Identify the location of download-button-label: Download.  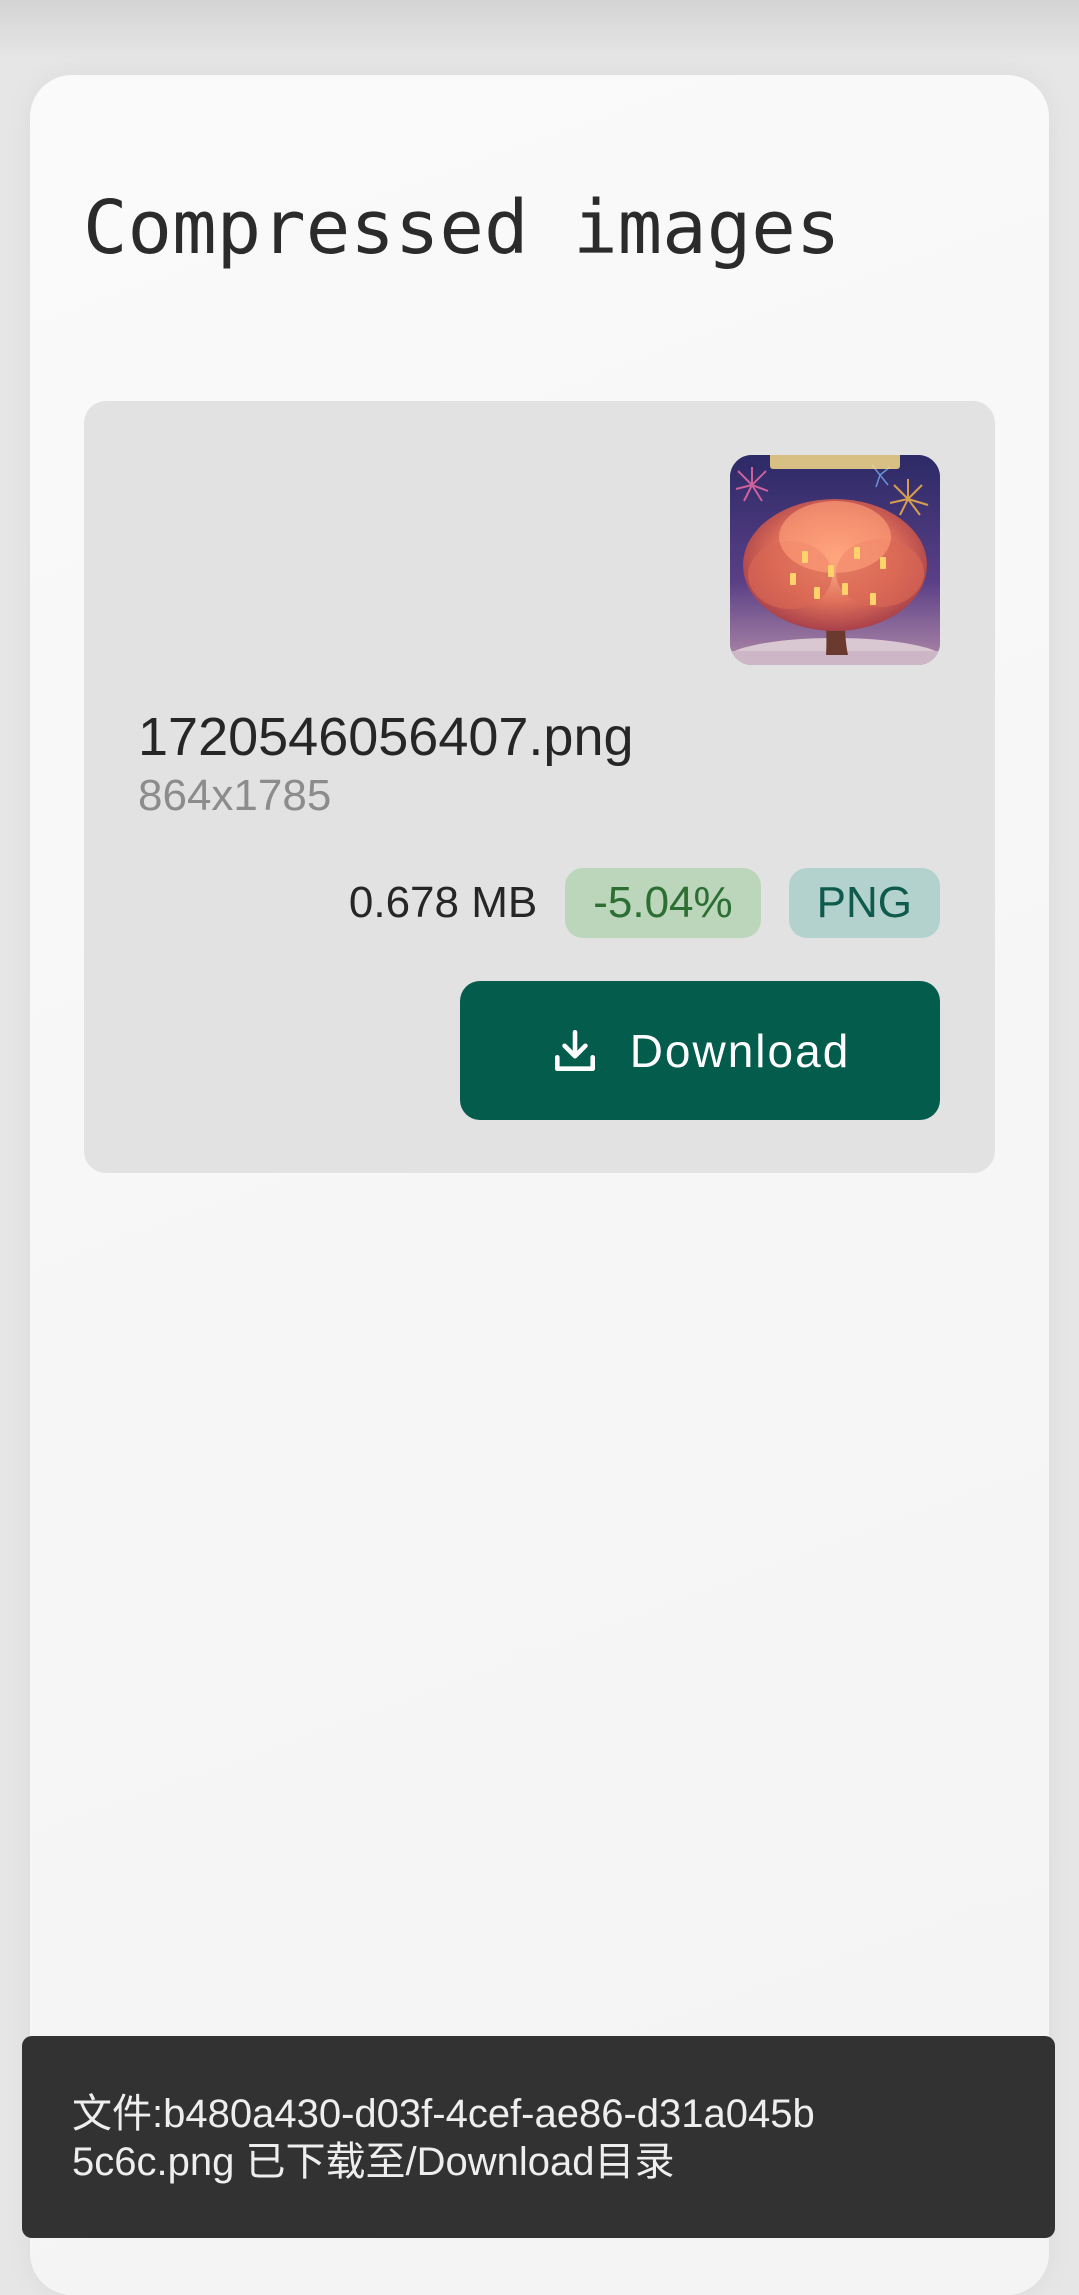
(740, 1050).